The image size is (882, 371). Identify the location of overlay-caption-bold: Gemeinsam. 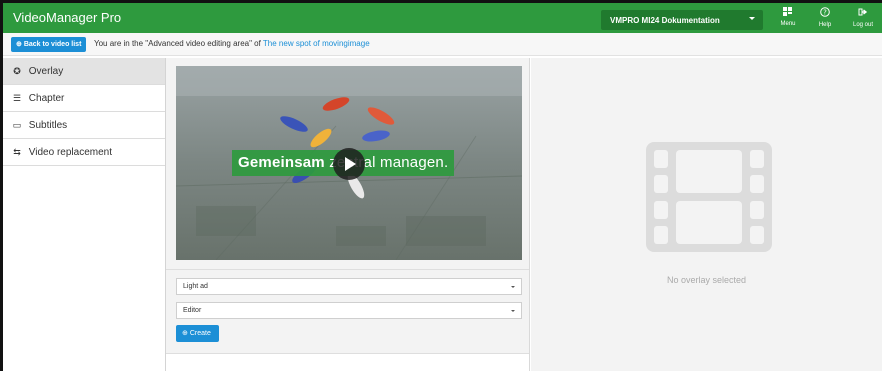
(281, 162).